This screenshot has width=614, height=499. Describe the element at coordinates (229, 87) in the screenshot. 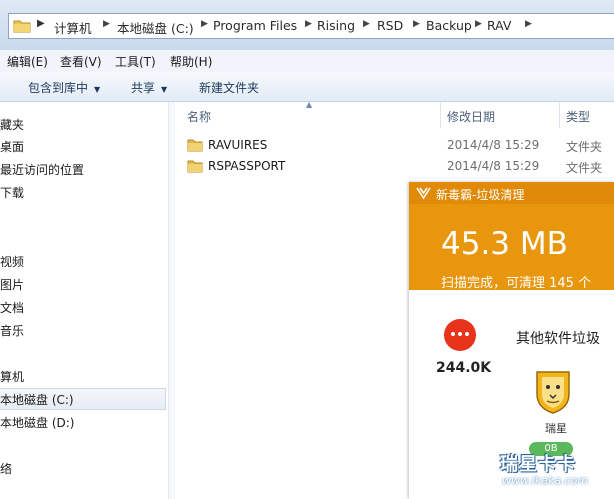

I see `new-folder-button: 新建文件夹` at that location.